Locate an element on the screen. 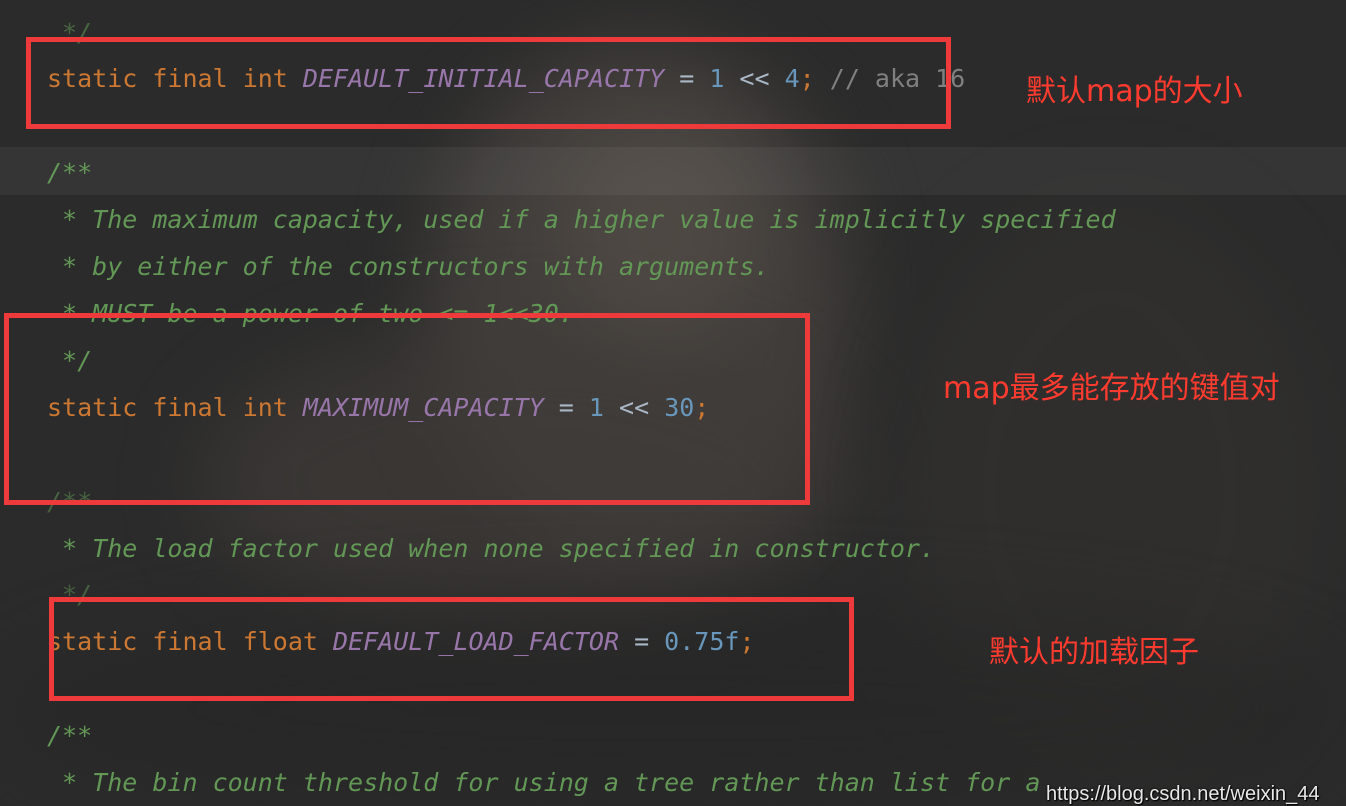 The image size is (1346, 806). watermark: https://blog.csdn.net/weixin_44 is located at coordinates (1183, 794).